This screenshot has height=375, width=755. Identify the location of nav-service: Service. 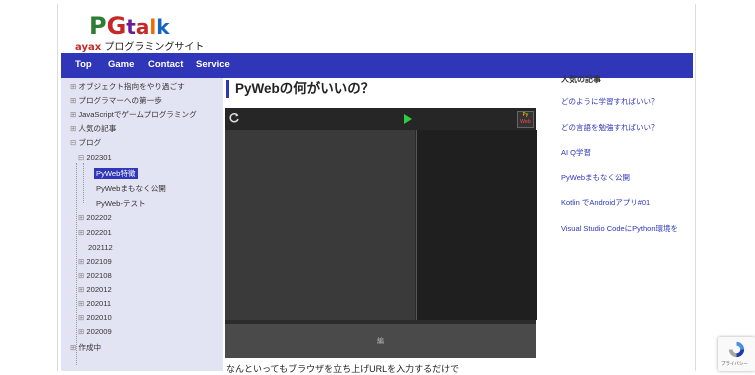
(213, 64).